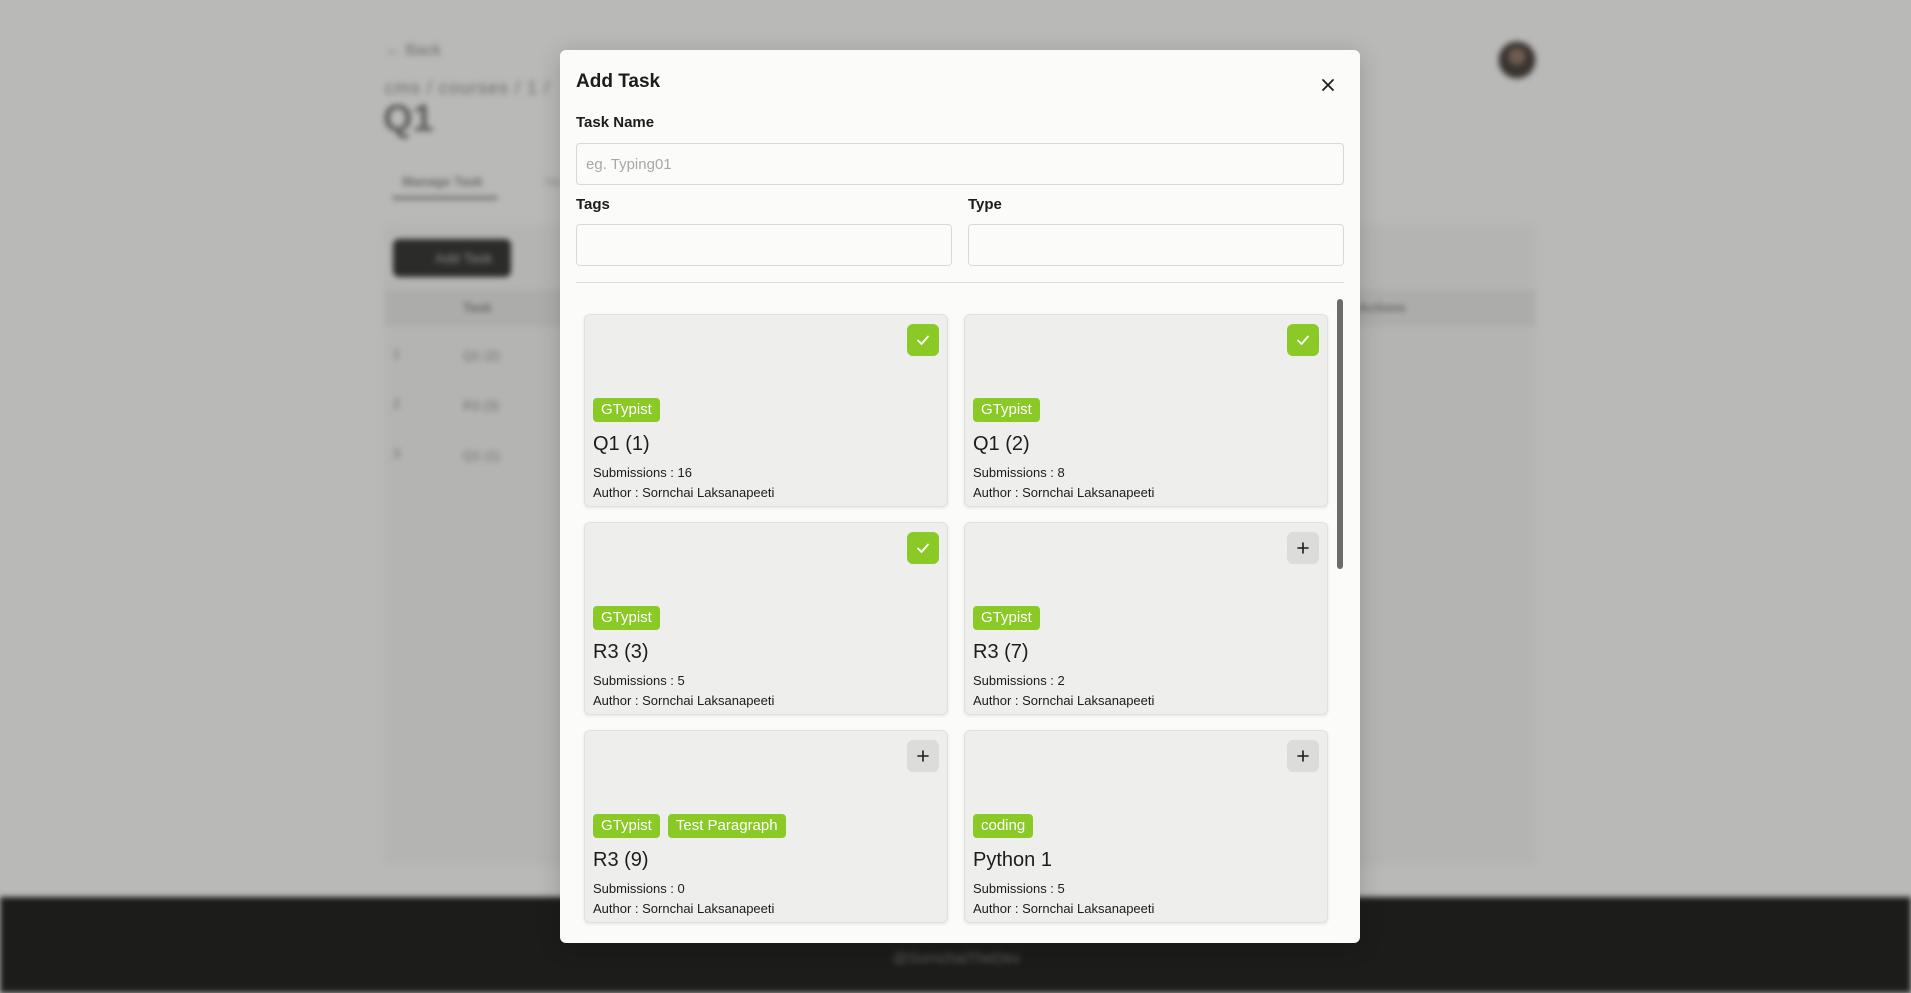 This screenshot has height=993, width=1911. I want to click on avatar, so click(1517, 60).